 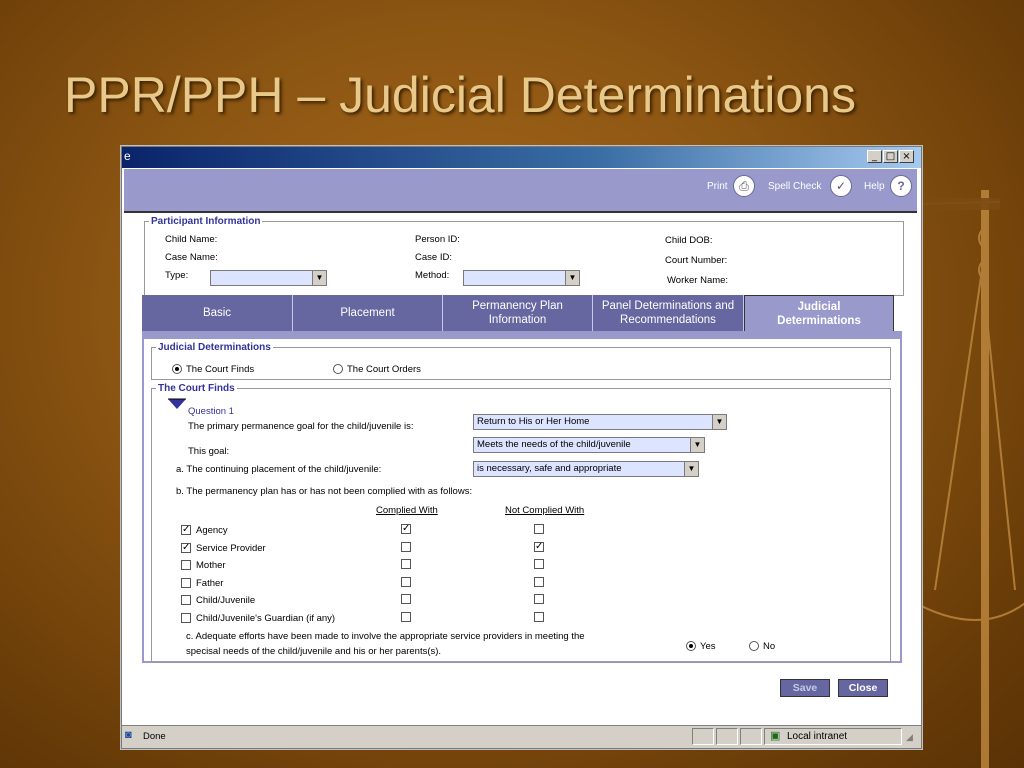 What do you see at coordinates (177, 369) in the screenshot?
I see `court-finds-radio` at bounding box center [177, 369].